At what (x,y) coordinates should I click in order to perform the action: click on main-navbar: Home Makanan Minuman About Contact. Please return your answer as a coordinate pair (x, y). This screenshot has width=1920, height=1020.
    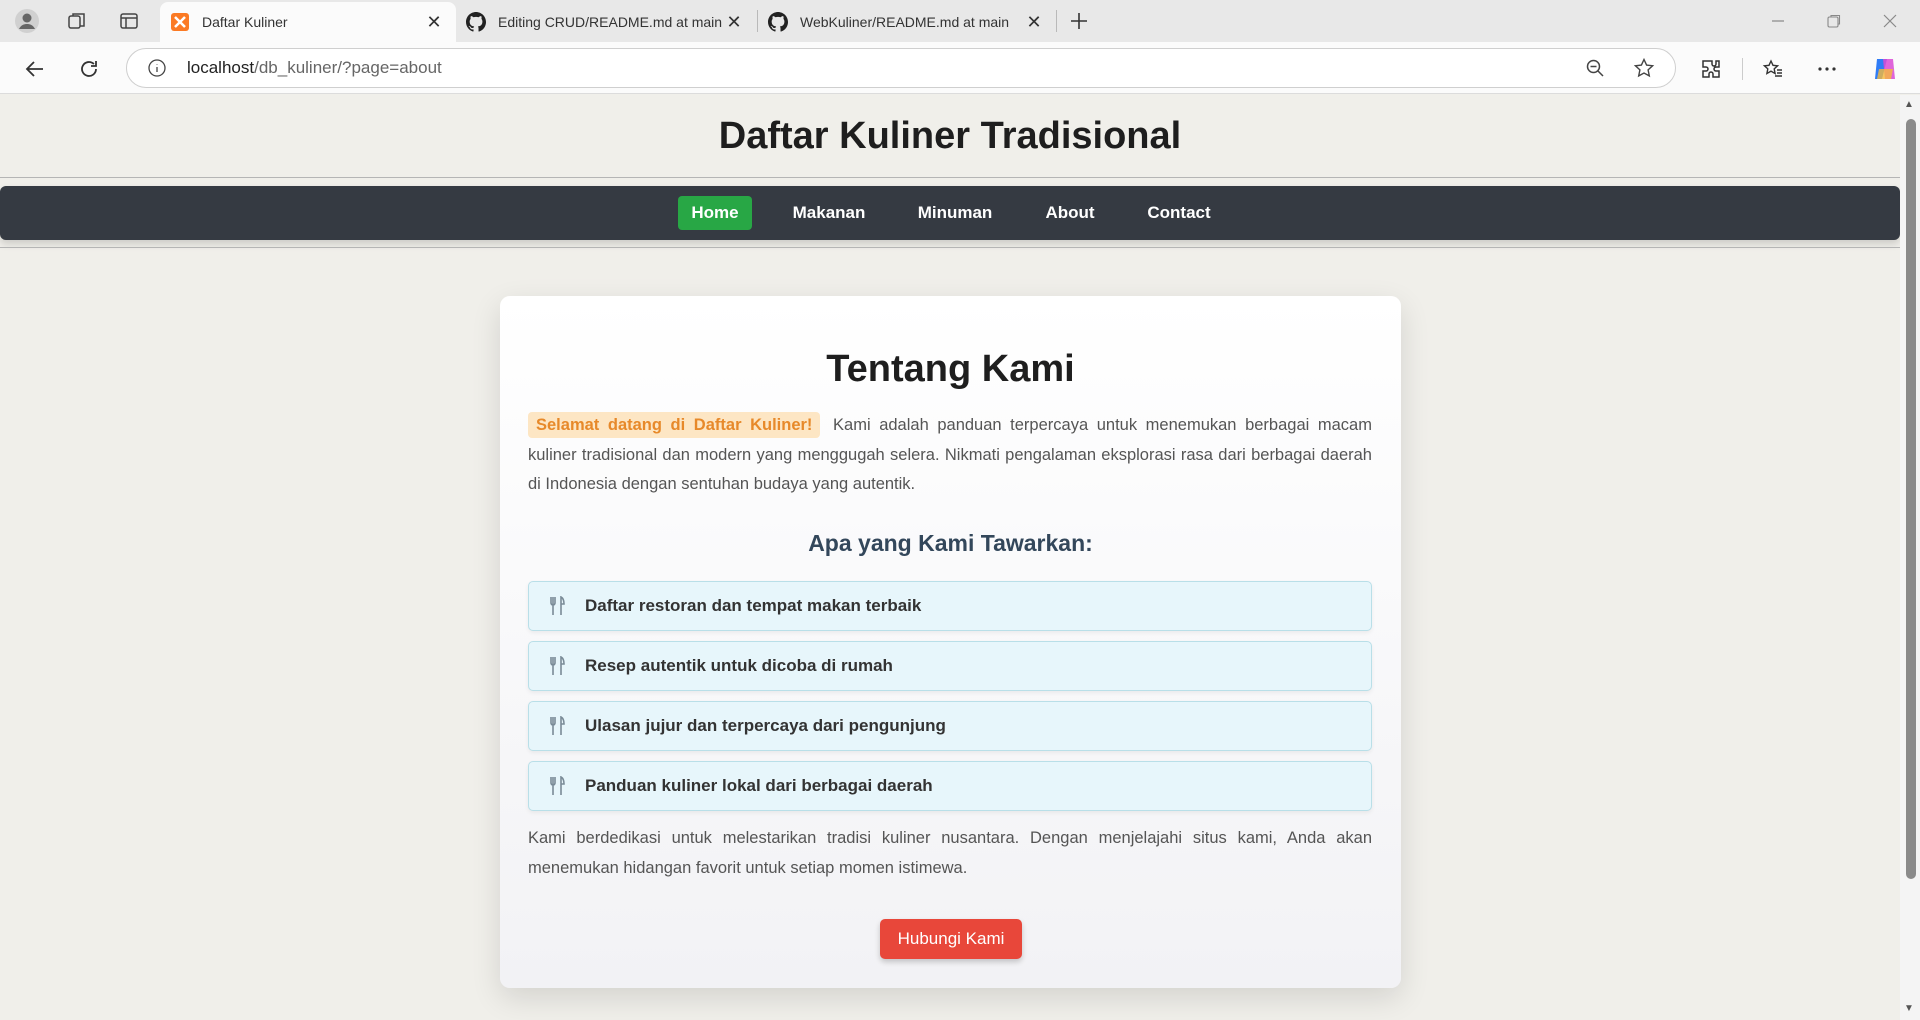
    Looking at the image, I should click on (950, 213).